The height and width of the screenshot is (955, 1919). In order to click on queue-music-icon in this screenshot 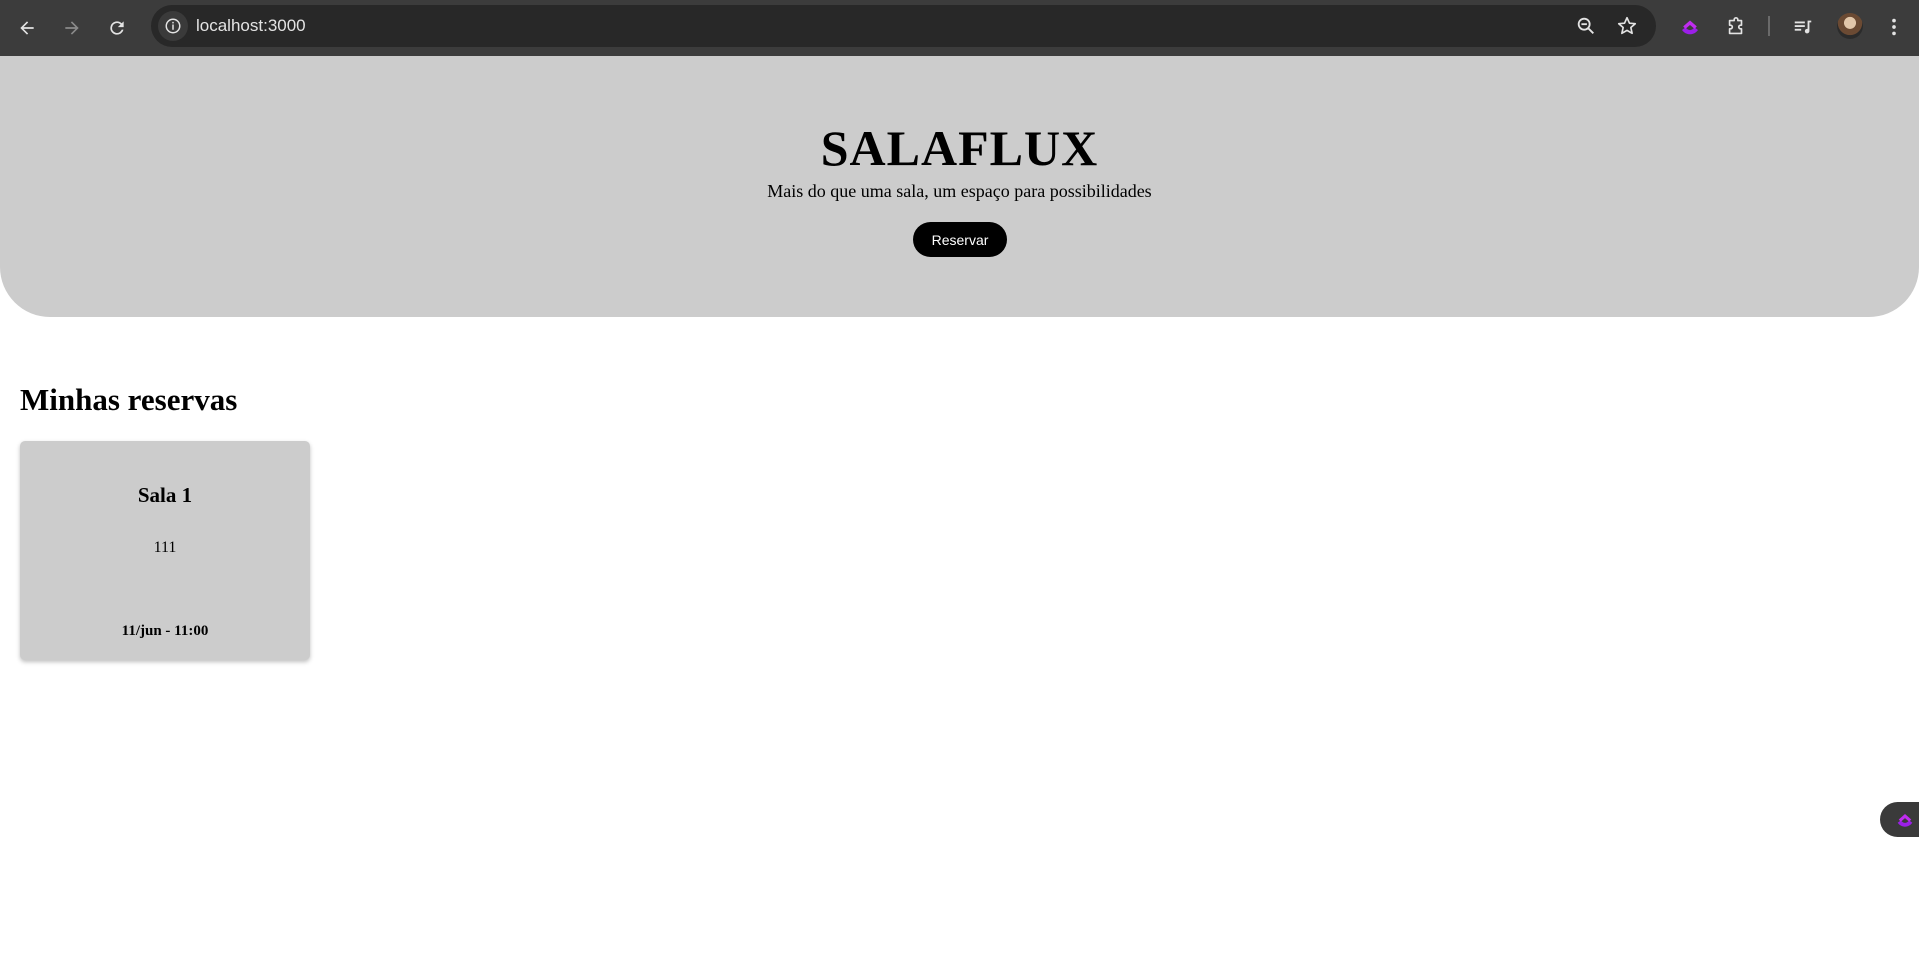, I will do `click(1803, 27)`.